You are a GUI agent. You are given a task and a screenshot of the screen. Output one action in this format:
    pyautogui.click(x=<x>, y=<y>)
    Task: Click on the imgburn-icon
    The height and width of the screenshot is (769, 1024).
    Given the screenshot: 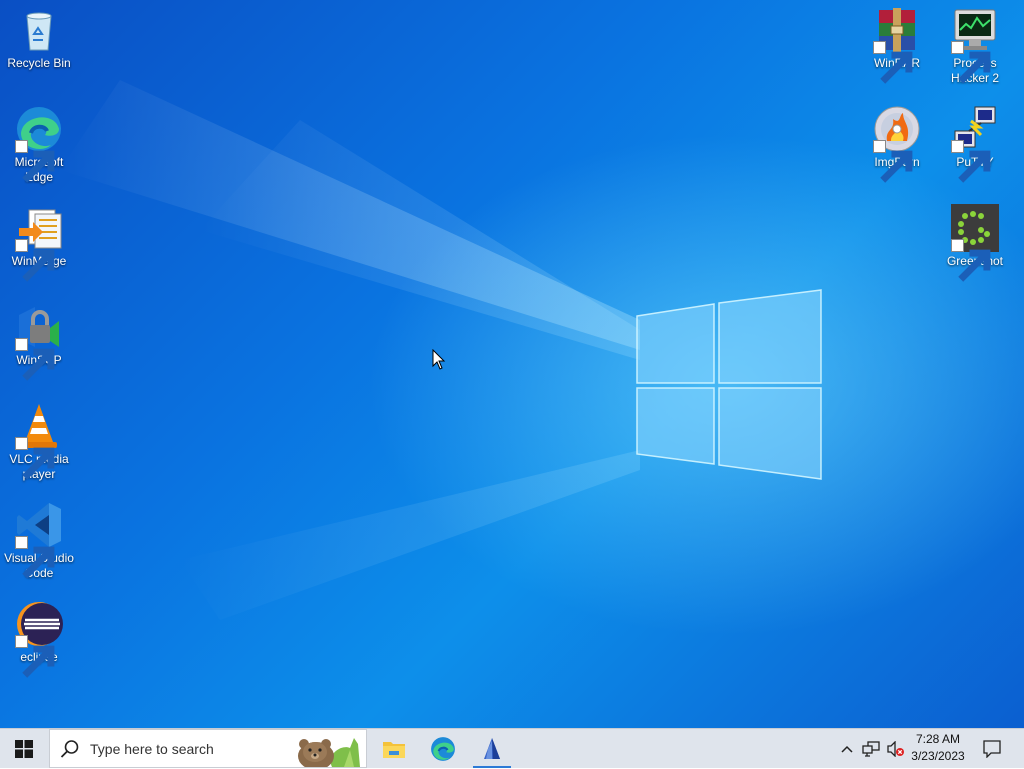 What is the action you would take?
    pyautogui.click(x=897, y=144)
    